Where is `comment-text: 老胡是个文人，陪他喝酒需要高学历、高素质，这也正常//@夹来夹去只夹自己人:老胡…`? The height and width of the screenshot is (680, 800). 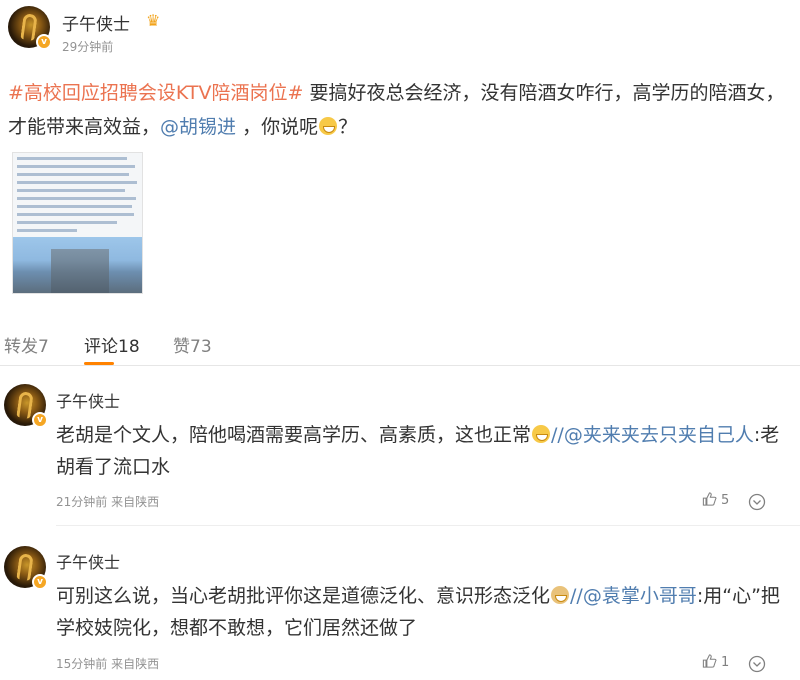 comment-text: 老胡是个文人，陪他喝酒需要高学历、高素质，这也正常//@夹来夹去只夹自己人:老胡… is located at coordinates (421, 451).